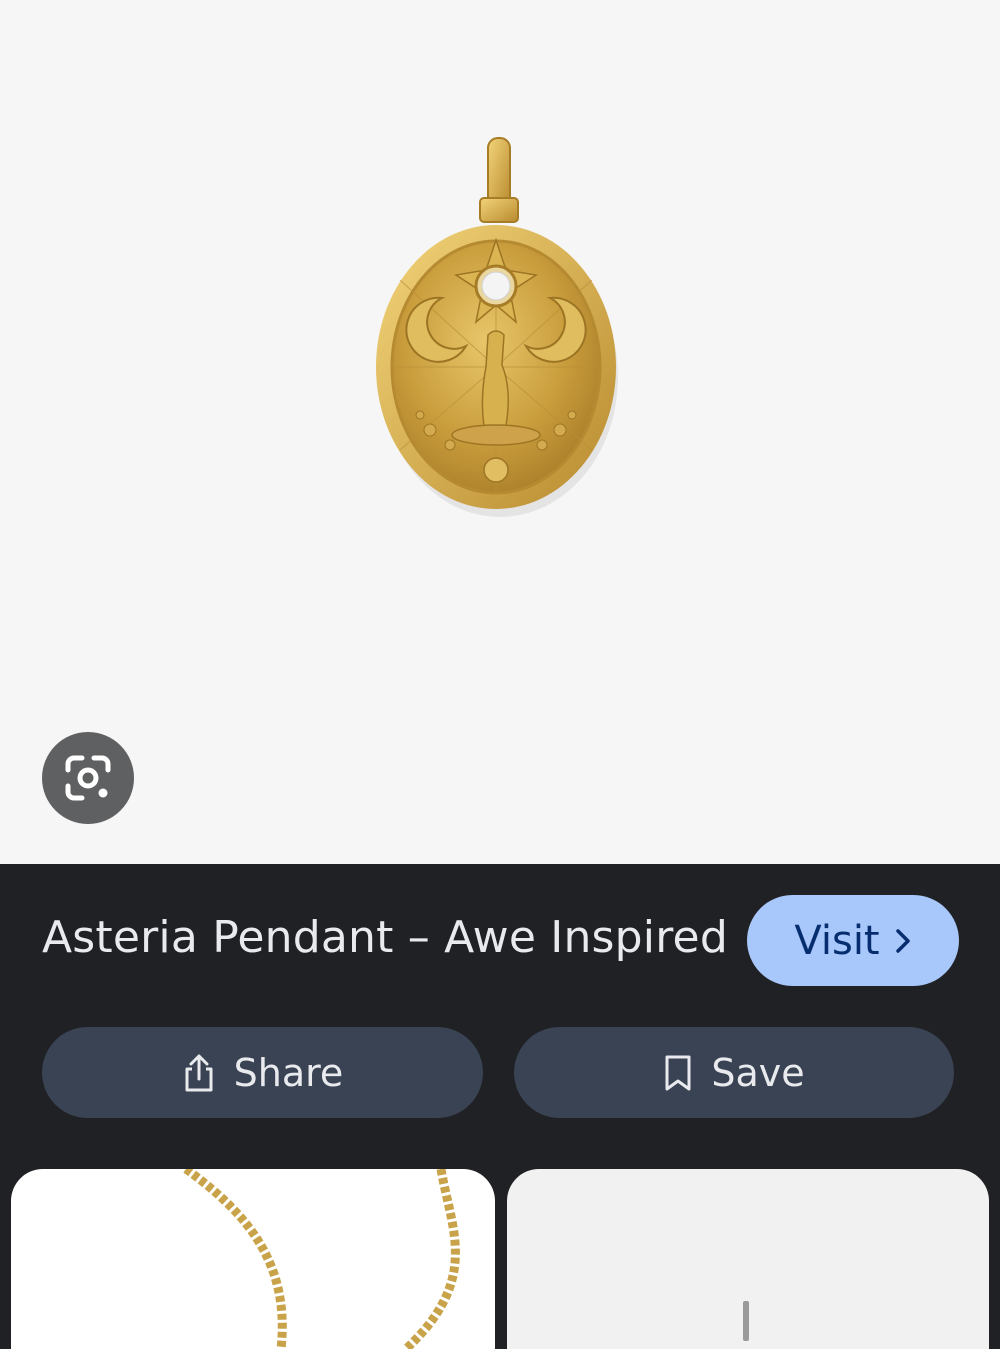 The image size is (1000, 1349). What do you see at coordinates (758, 1072) in the screenshot?
I see `save-label: Save` at bounding box center [758, 1072].